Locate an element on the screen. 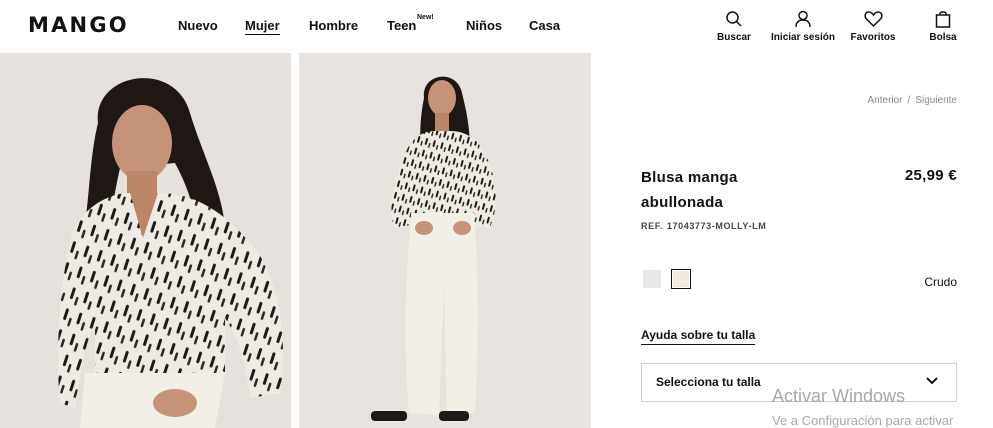  new-badge: New! is located at coordinates (425, 17).